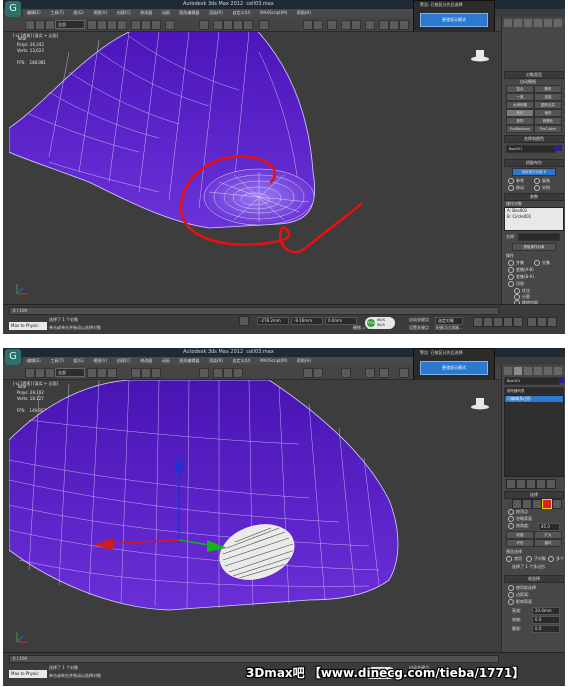 The height and width of the screenshot is (687, 568). I want to click on spinner-snap-icon, so click(248, 25).